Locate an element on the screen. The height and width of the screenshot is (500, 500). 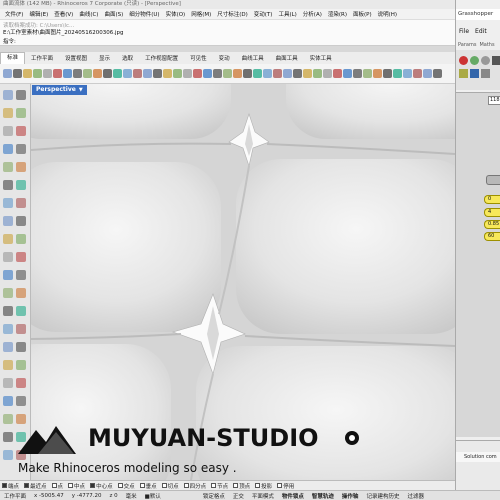
toolbar-tab: 显示 is located at coordinates (104, 58).